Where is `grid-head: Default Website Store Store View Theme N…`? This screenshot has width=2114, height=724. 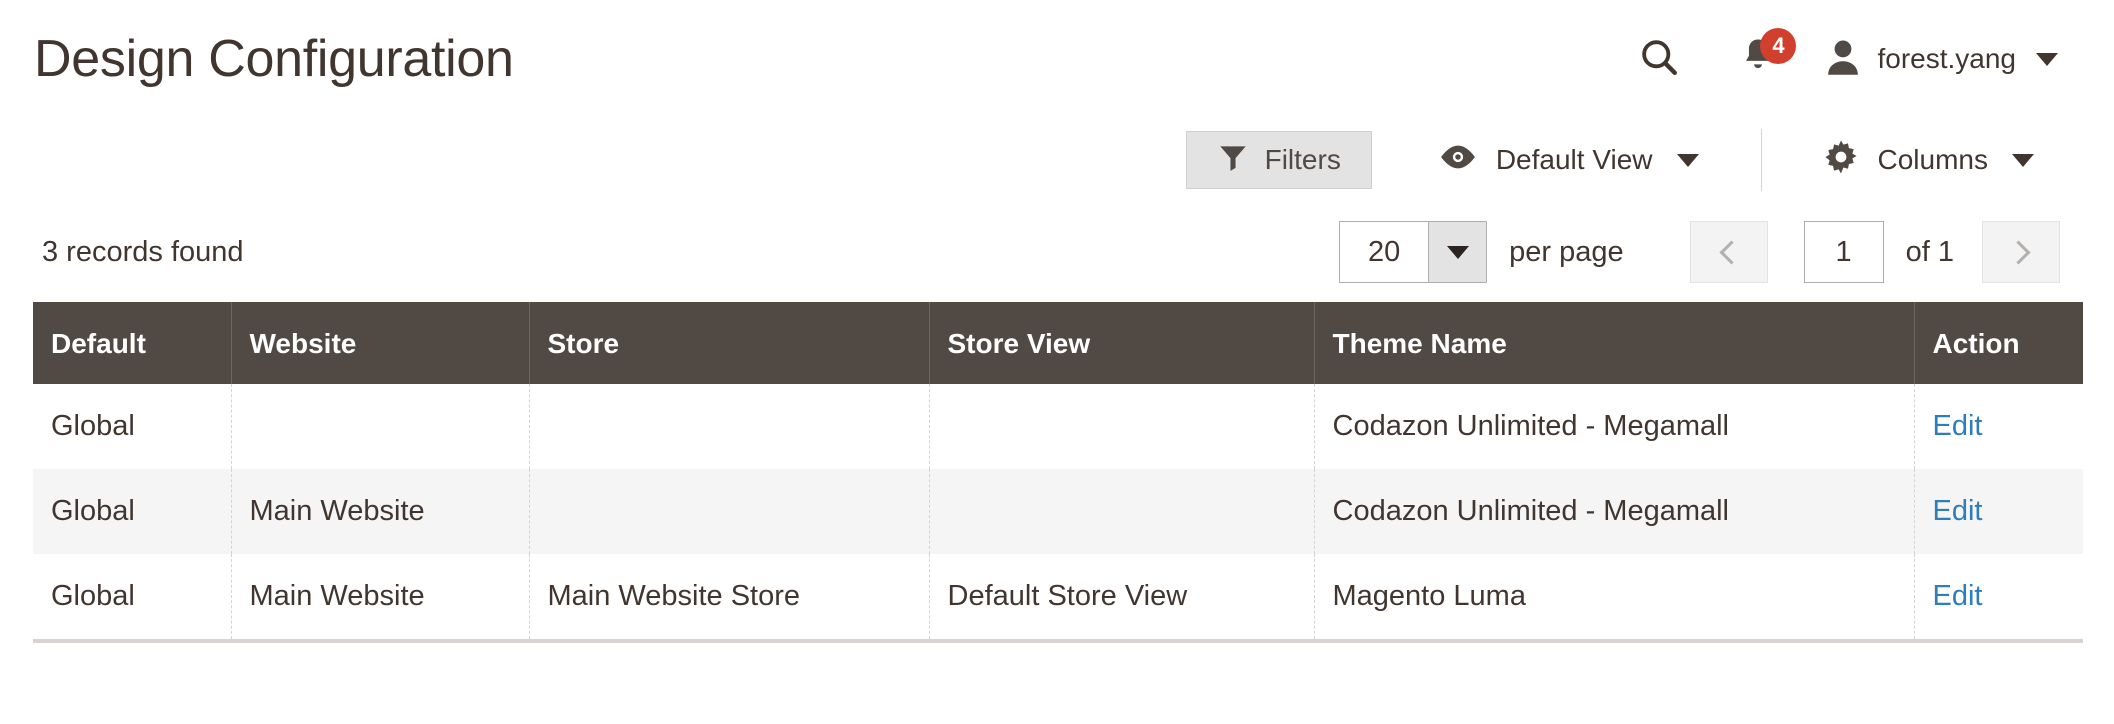
grid-head: Default Website Store Store View Theme N… is located at coordinates (1058, 343).